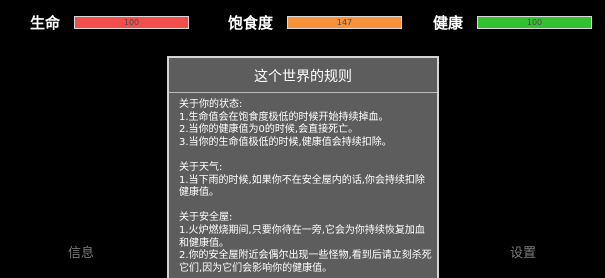 The height and width of the screenshot is (278, 605). I want to click on wellbeing-bar: 100, so click(535, 22).